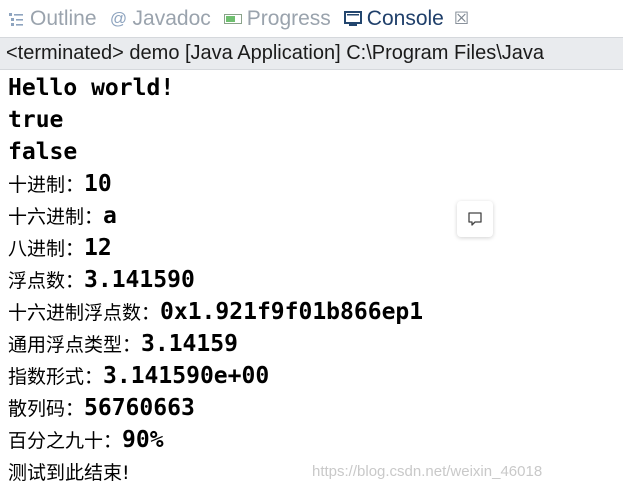 Image resolution: width=623 pixels, height=492 pixels. I want to click on tab-label: Javadoc, so click(171, 18).